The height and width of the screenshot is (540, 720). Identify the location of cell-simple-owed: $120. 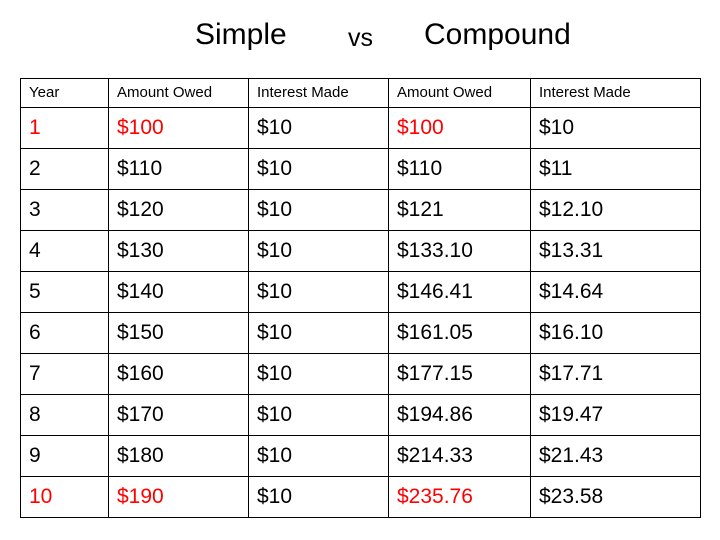
(178, 210).